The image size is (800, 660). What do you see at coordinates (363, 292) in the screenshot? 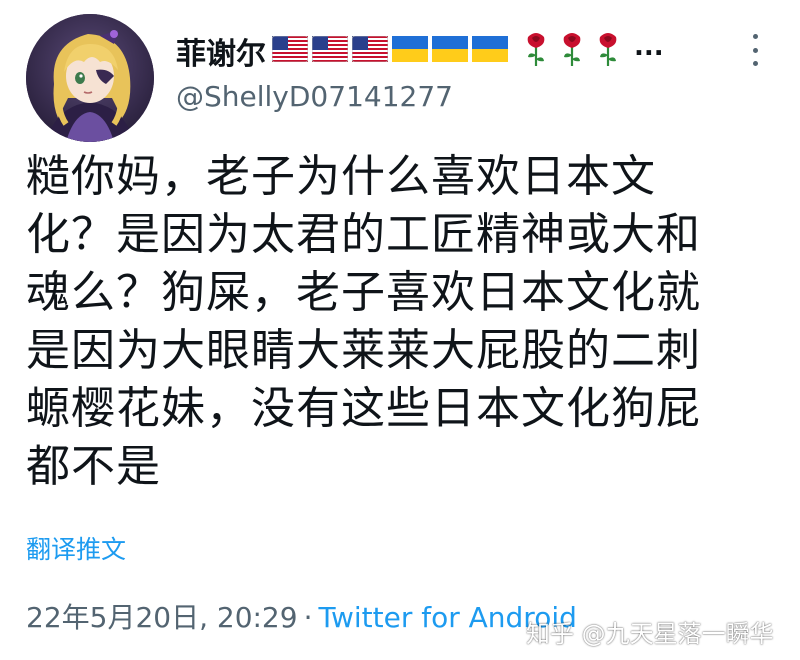
I see `tweet-text-line: 魂么？狗屎，老子喜欢日本文化就` at bounding box center [363, 292].